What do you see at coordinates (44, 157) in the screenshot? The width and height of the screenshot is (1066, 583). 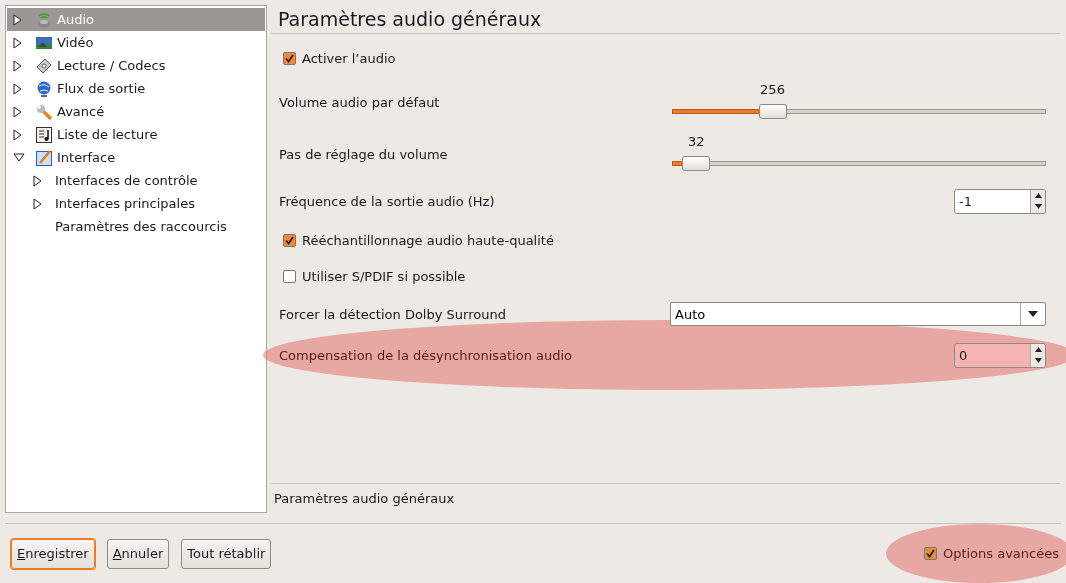 I see `window-pen-icon` at bounding box center [44, 157].